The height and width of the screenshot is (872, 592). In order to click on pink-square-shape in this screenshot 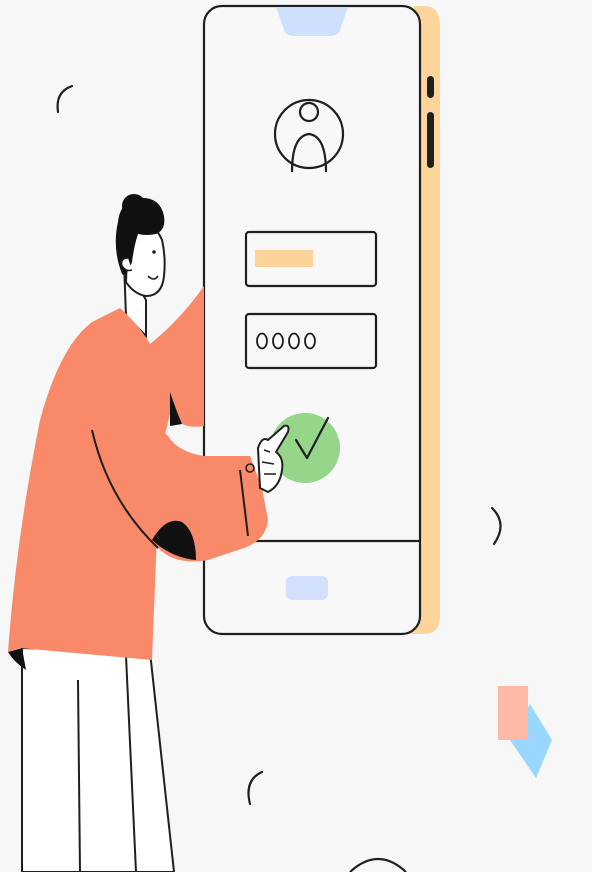, I will do `click(513, 713)`.